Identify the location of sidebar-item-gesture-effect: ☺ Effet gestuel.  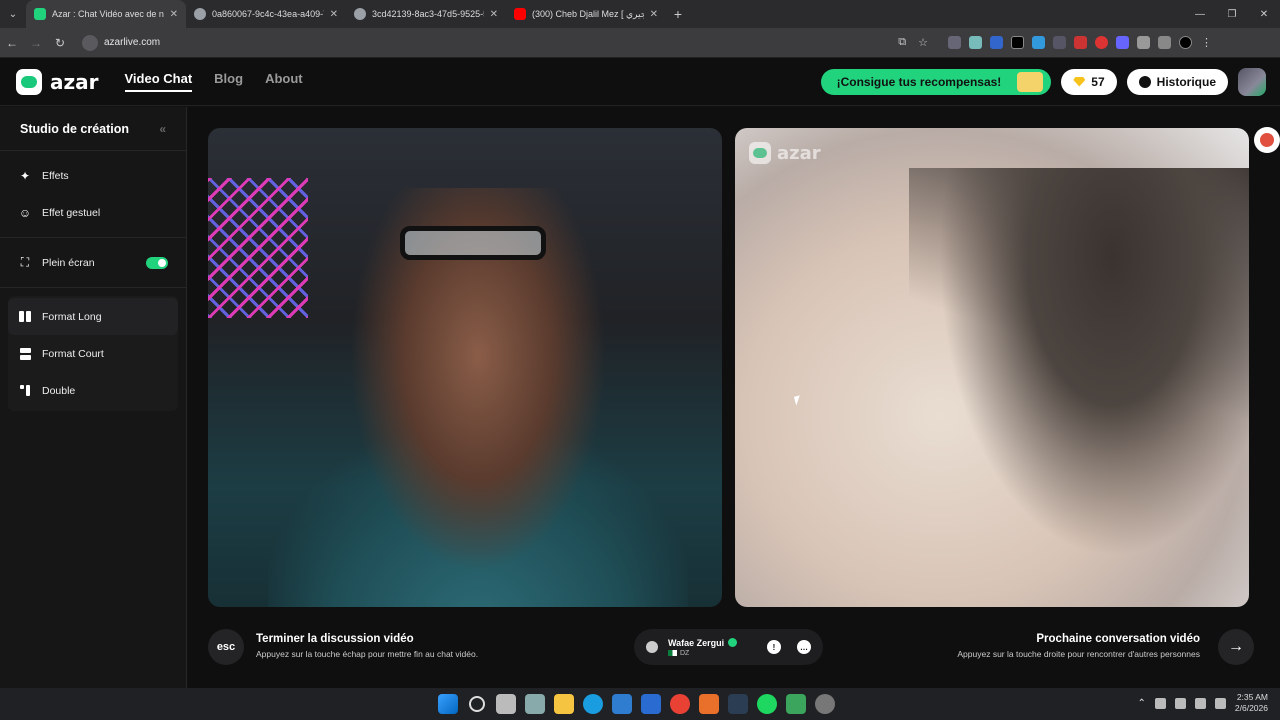
(93, 212).